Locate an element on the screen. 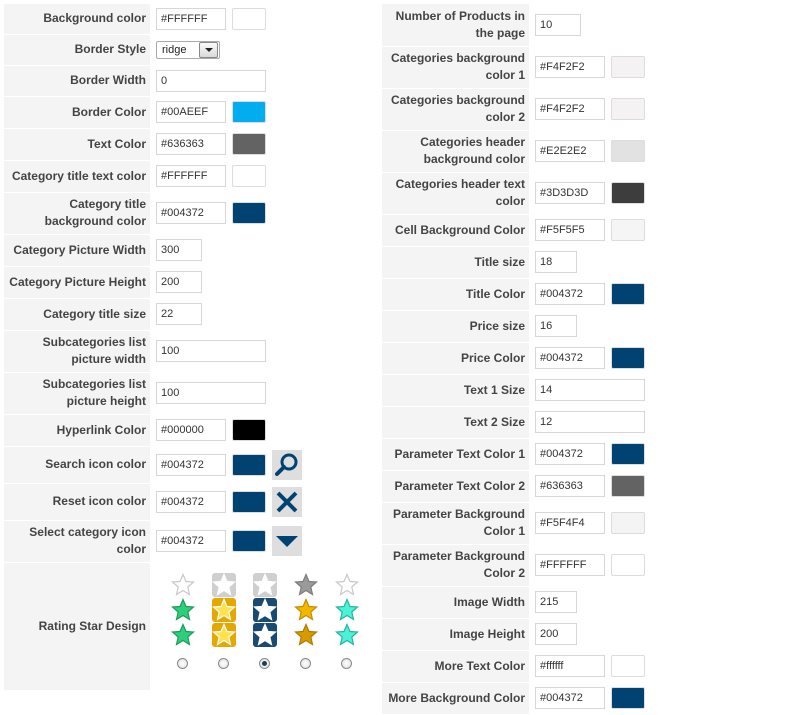 The height and width of the screenshot is (715, 787). reset-icon-color-swatch is located at coordinates (249, 501).